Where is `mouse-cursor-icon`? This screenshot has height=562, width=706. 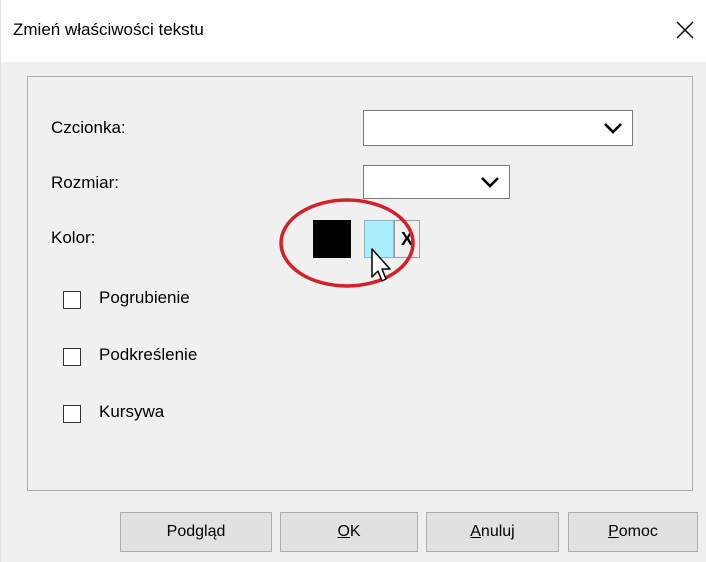
mouse-cursor-icon is located at coordinates (381, 265).